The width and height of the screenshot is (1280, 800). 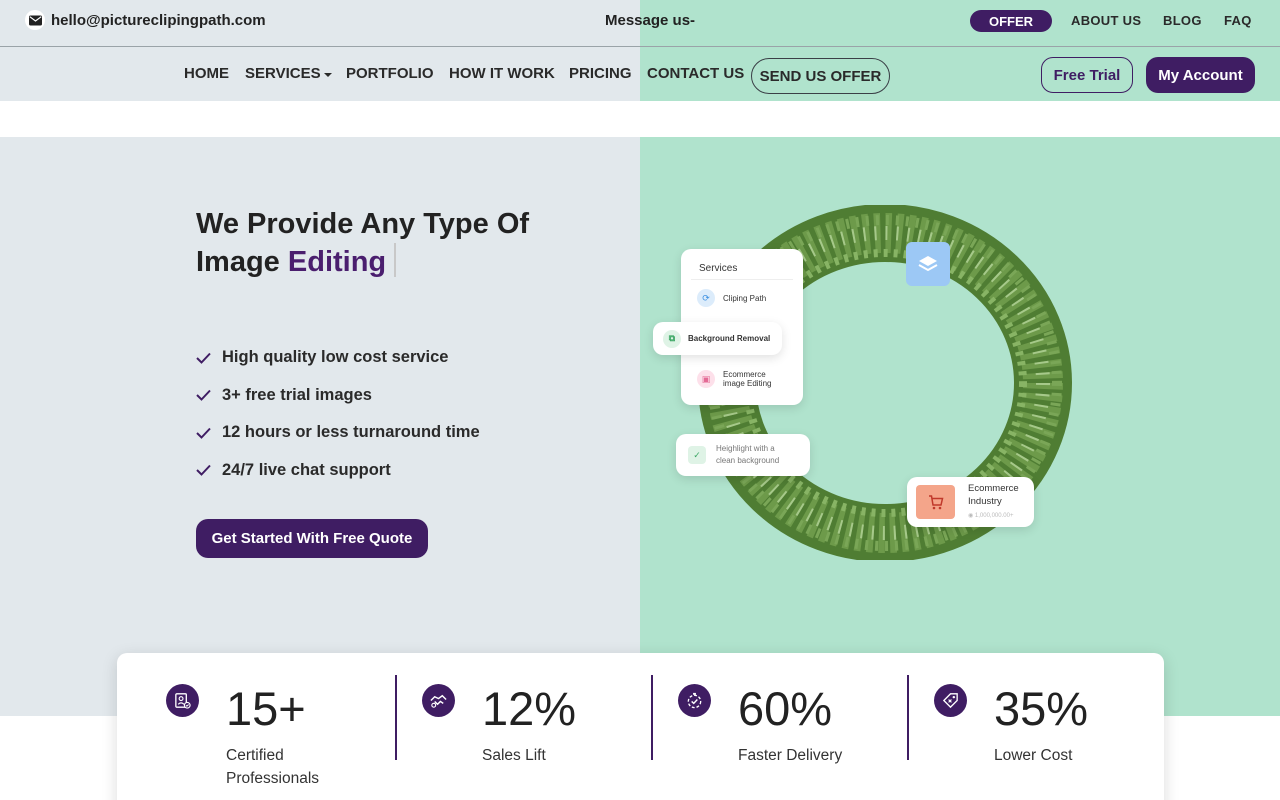 I want to click on nav-services: SERVICES, so click(x=288, y=73).